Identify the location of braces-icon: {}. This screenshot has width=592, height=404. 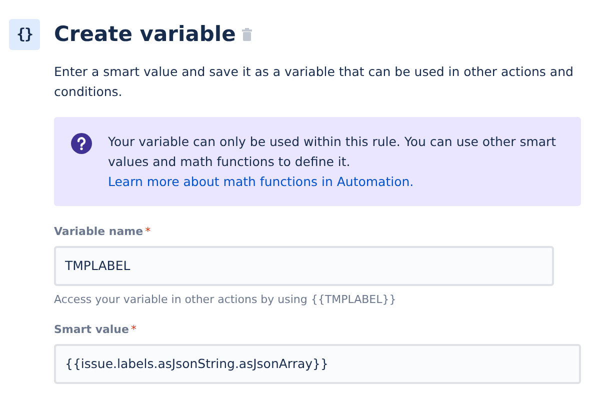
(24, 34).